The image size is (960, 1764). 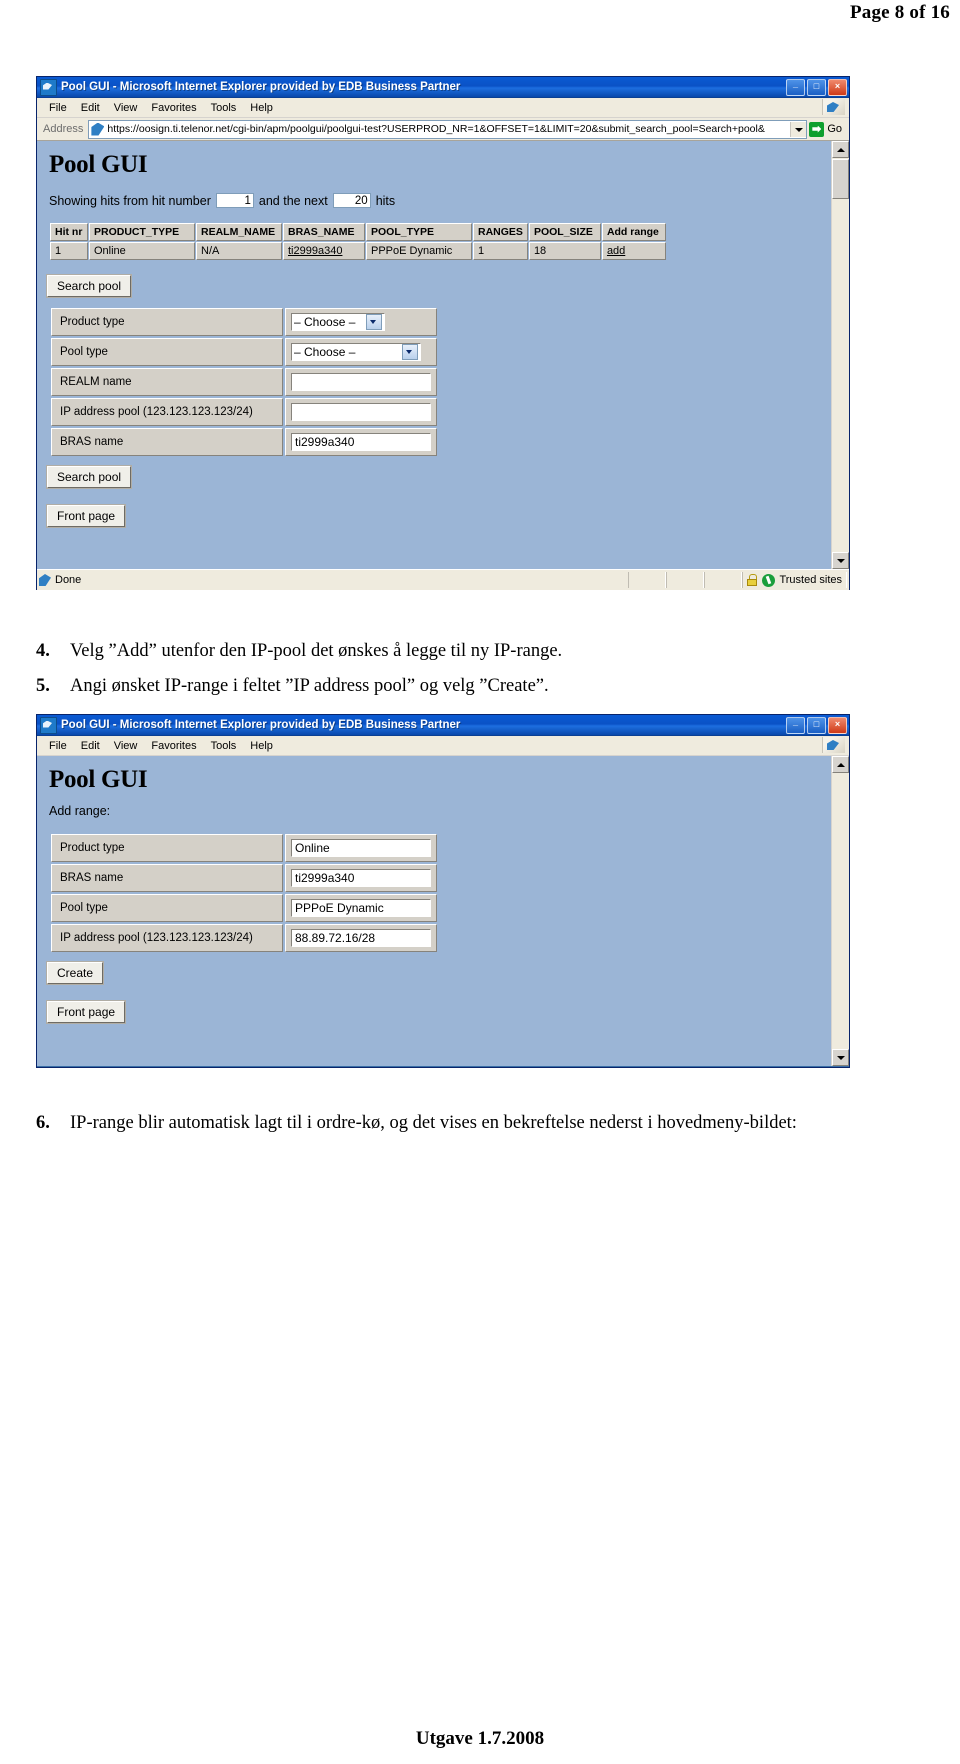 I want to click on form-row-bras-name: BRAS name, so click(x=244, y=442).